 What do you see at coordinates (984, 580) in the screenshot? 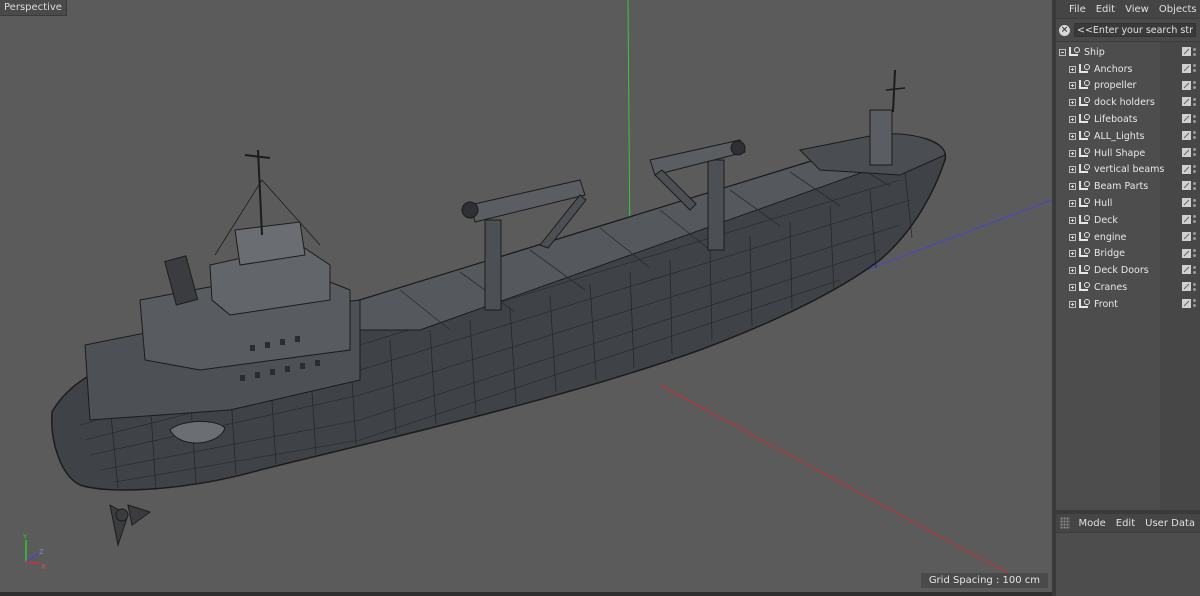
I see `grid-spacing-readout: Grid Spacing : 100 cm` at bounding box center [984, 580].